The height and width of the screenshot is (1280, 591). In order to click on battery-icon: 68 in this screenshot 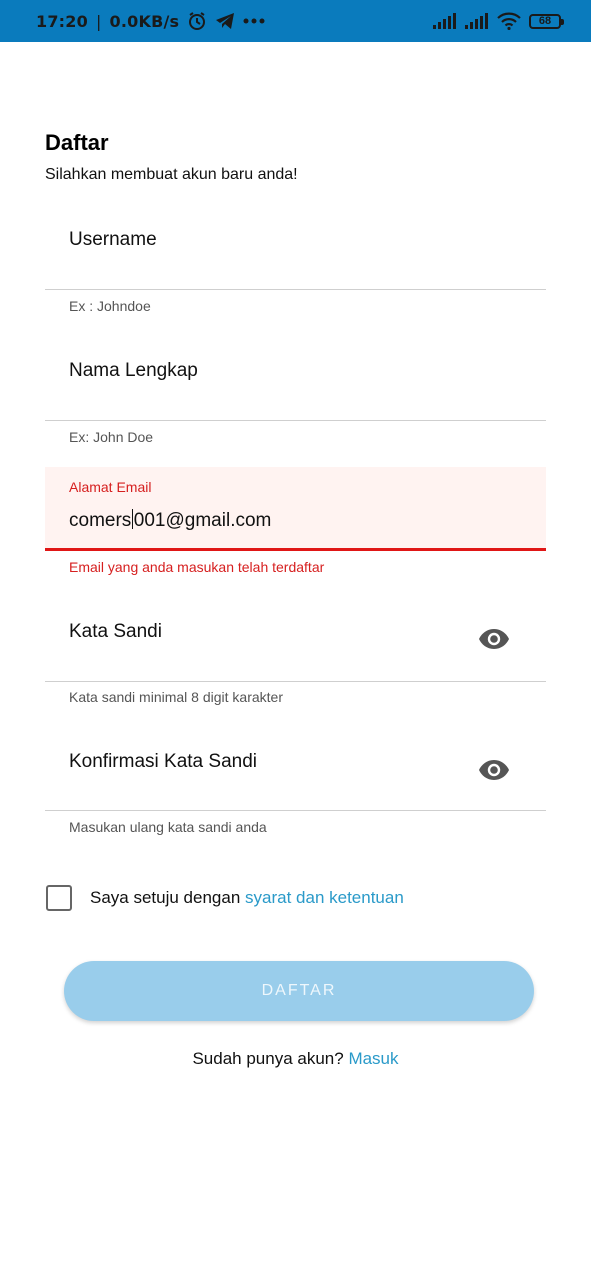, I will do `click(546, 21)`.